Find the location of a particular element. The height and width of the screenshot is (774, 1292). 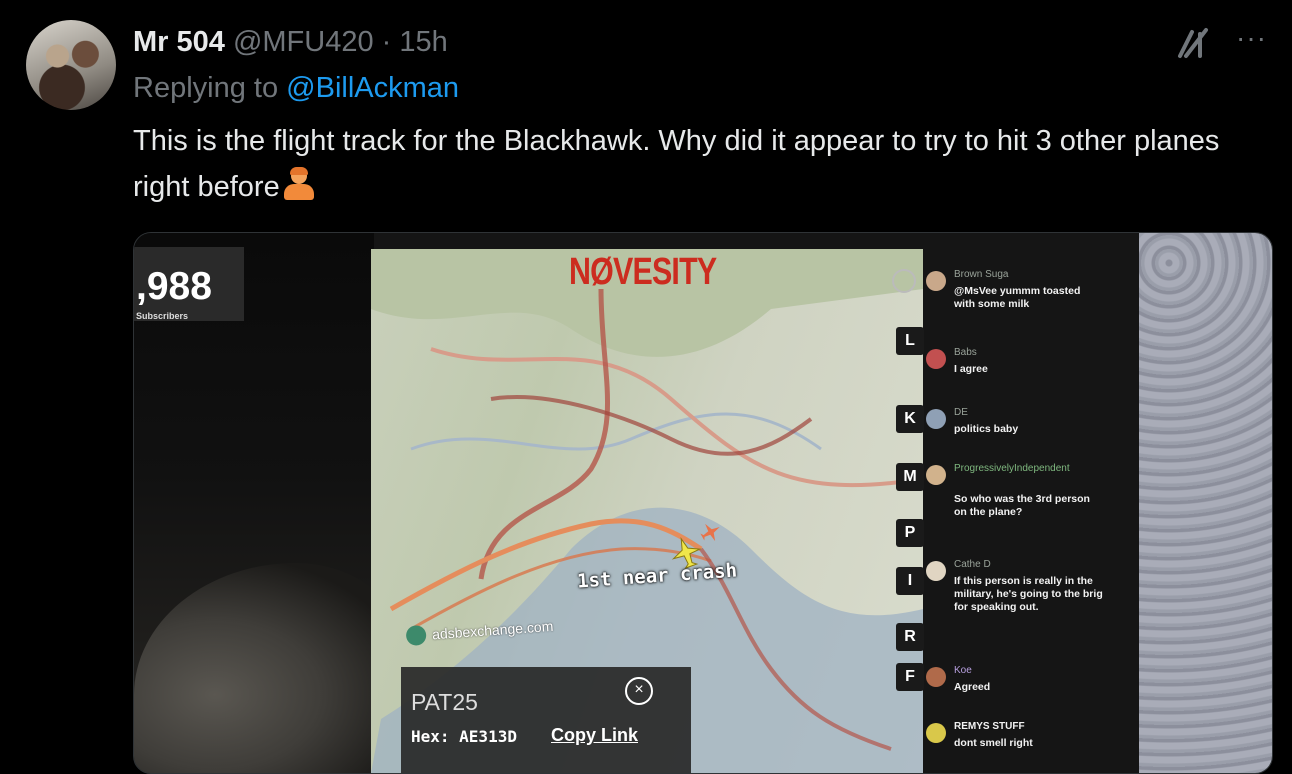

chat-text: dont smell right is located at coordinates (993, 743).